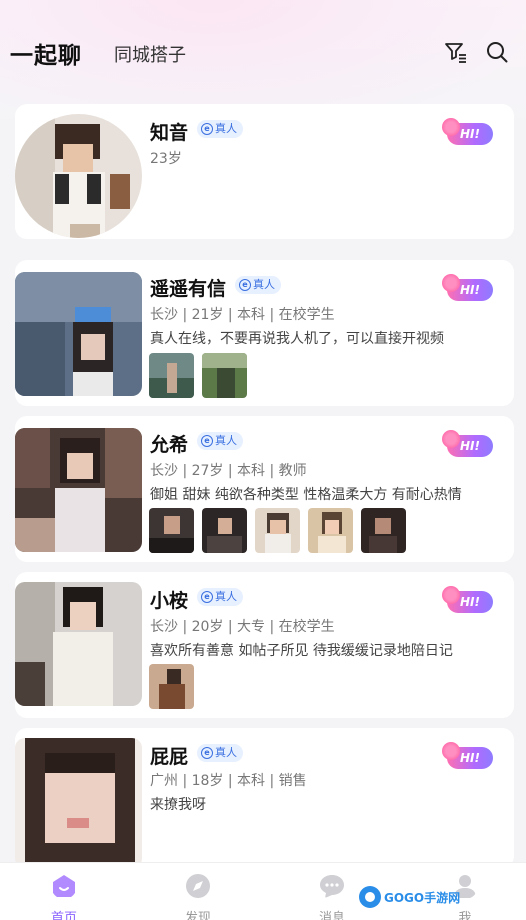 The image size is (526, 920). I want to click on user-bio: 来撩我呀, so click(178, 805).